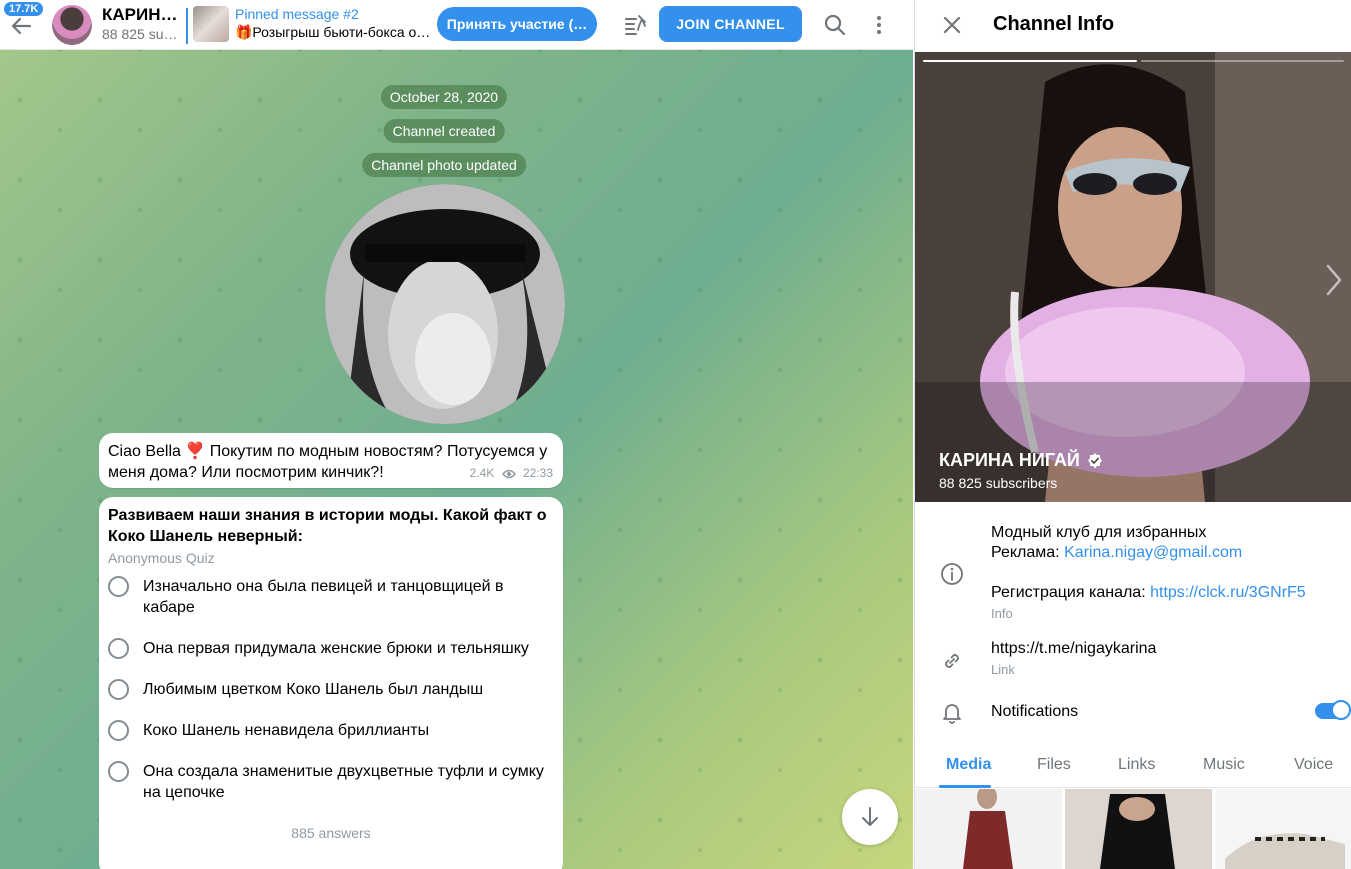 This screenshot has width=1351, height=869. Describe the element at coordinates (211, 24) in the screenshot. I see `pinned-thumbnail` at that location.